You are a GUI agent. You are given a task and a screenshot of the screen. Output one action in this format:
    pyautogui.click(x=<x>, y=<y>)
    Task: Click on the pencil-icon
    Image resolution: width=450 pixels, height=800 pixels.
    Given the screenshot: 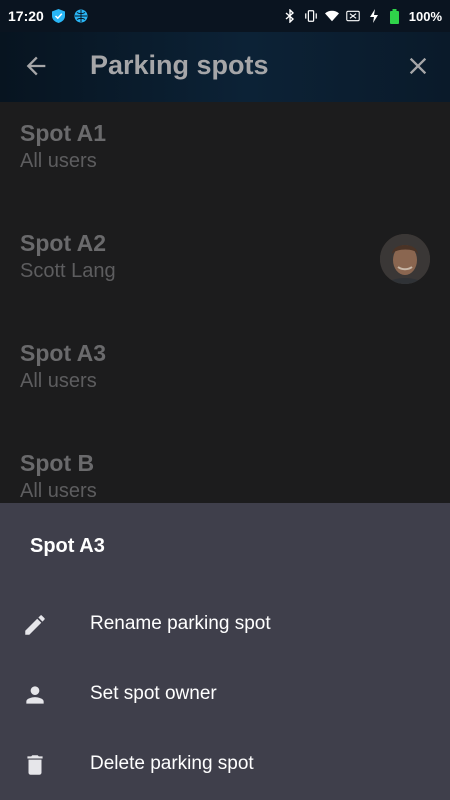 What is the action you would take?
    pyautogui.click(x=35, y=625)
    